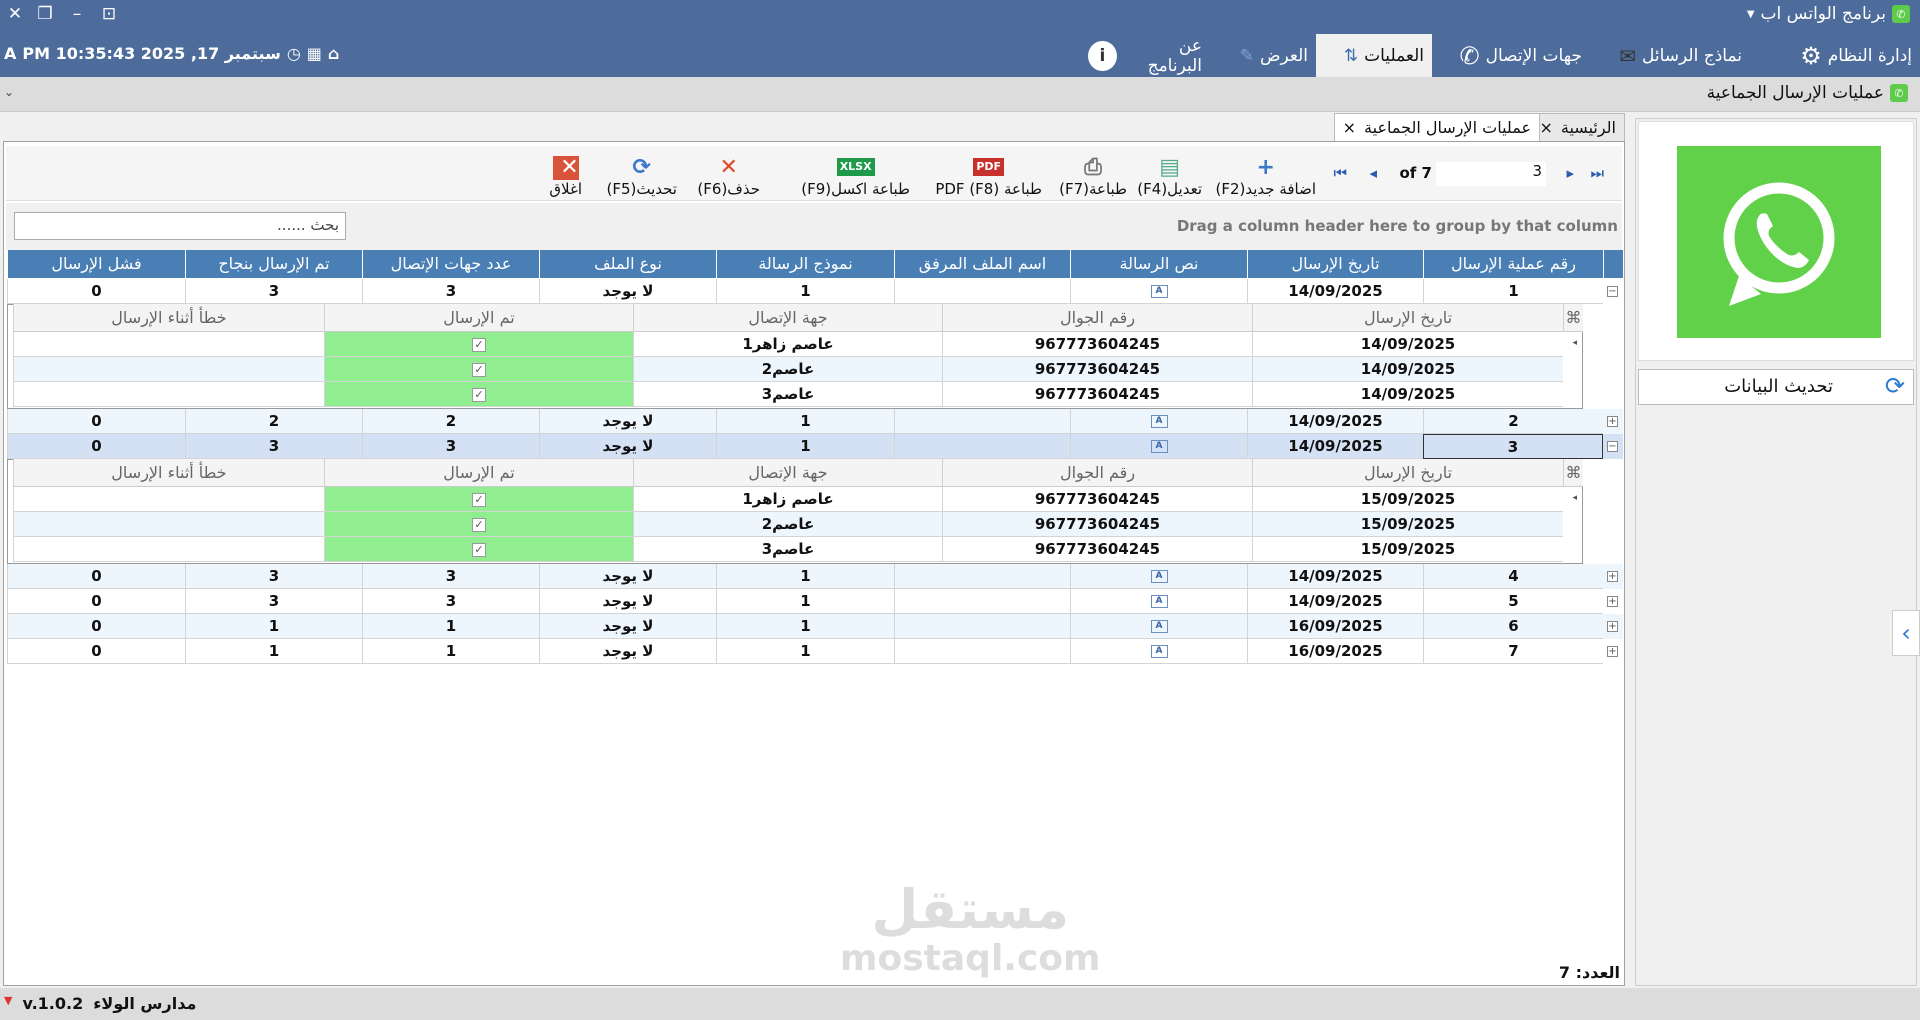 The image size is (1920, 1020). Describe the element at coordinates (982, 264) in the screenshot. I see `column-header: اسم الملف المرفق` at that location.